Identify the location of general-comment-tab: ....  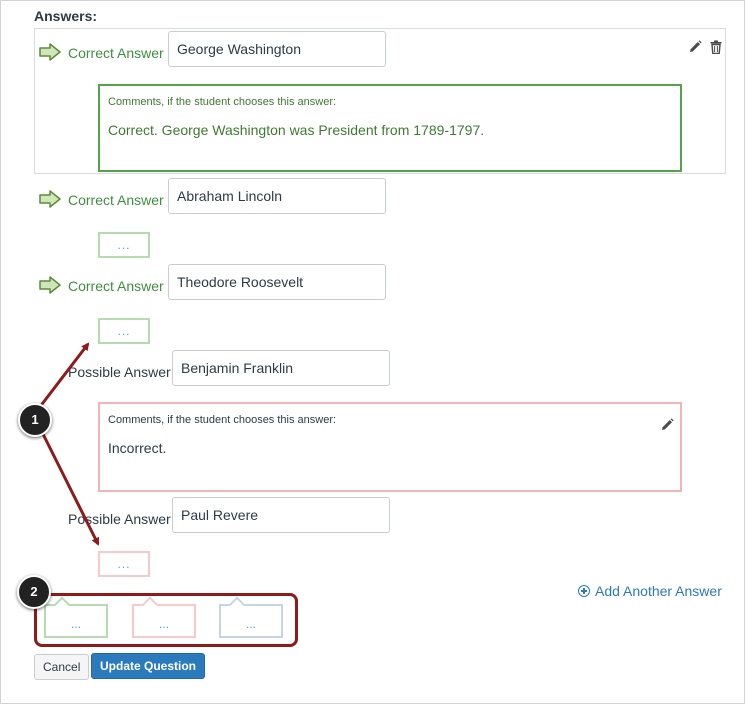
(251, 617).